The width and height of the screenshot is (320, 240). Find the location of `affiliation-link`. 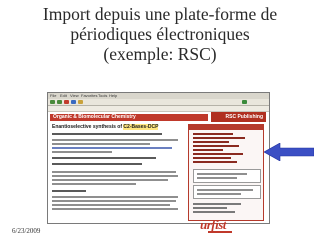

affiliation-link is located at coordinates (112, 148).